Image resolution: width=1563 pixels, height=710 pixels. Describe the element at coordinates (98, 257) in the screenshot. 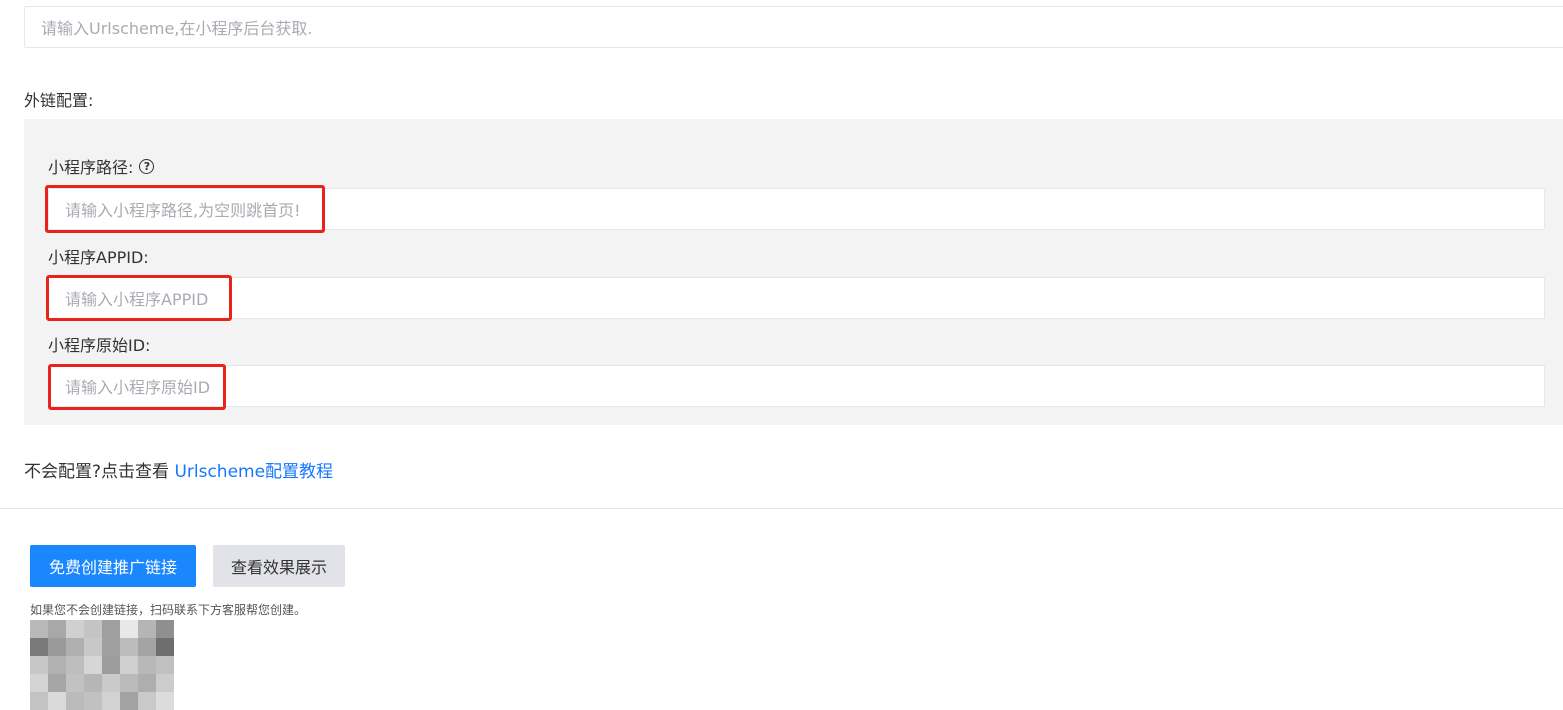

I see `miniprogram-appid-label: 小程序APPID:` at that location.